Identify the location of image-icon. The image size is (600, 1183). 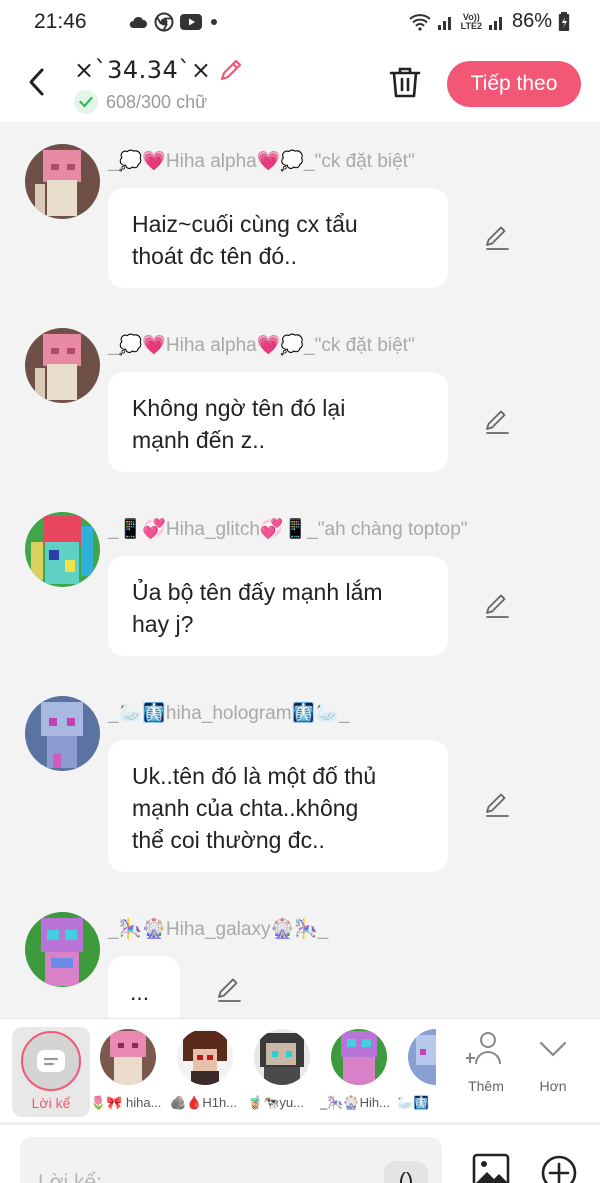
(491, 1168).